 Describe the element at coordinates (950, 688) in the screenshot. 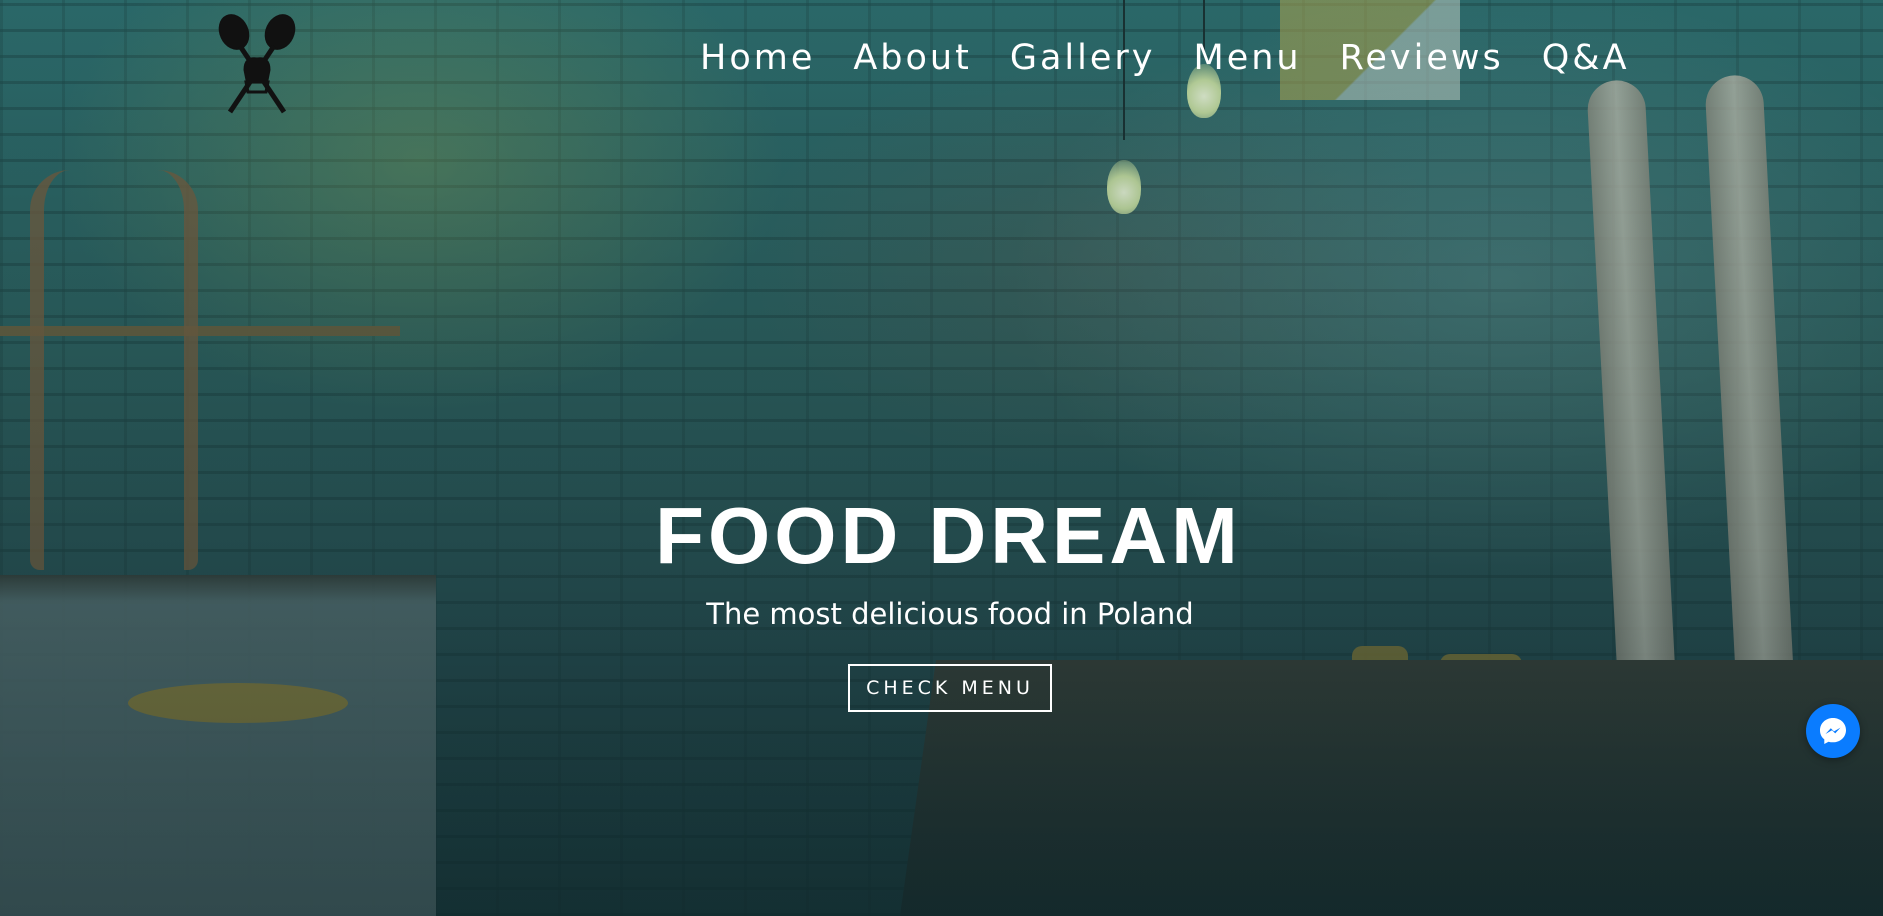

I see `check-menu-button: CHECK MENU` at that location.